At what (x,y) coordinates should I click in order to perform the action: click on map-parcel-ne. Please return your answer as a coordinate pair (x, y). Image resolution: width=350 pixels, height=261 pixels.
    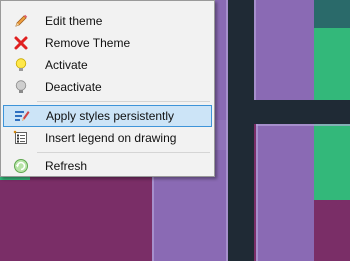
    Looking at the image, I should click on (284, 50).